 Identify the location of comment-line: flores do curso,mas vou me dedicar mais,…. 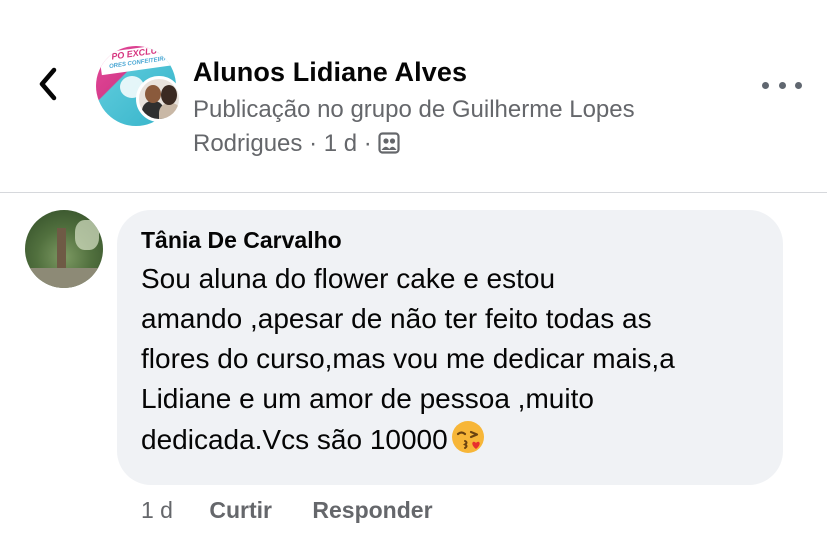
(408, 358).